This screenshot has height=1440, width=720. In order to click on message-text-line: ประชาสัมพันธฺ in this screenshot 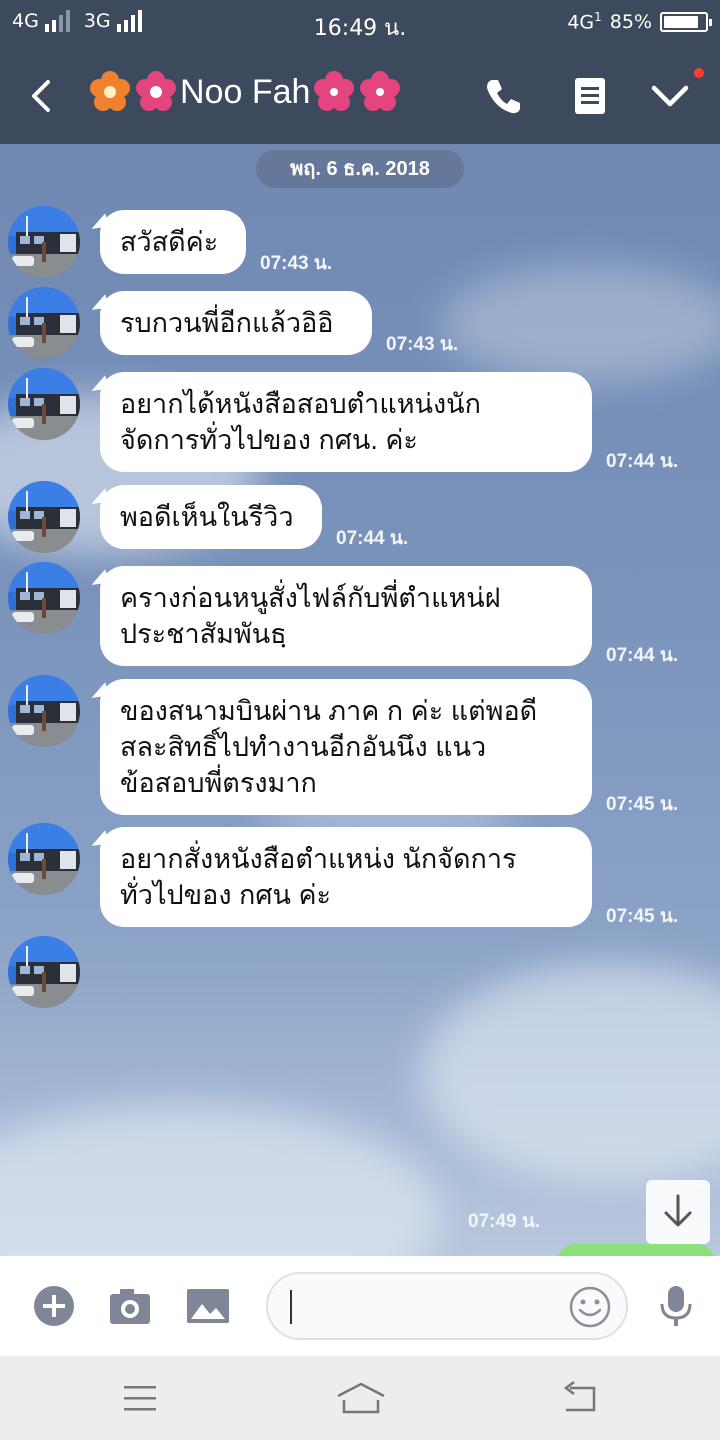, I will do `click(203, 634)`.